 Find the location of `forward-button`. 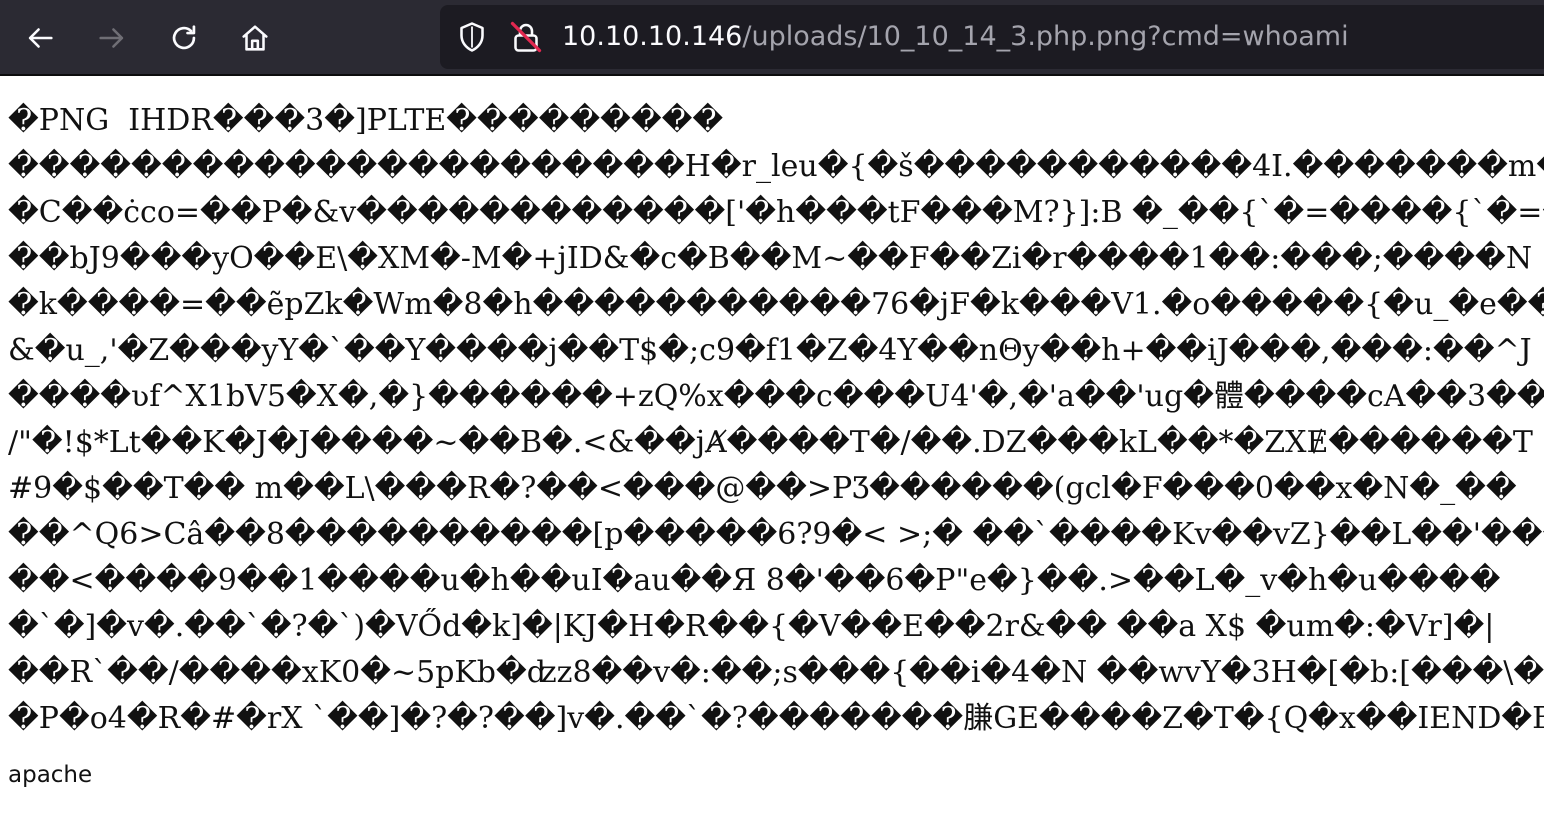

forward-button is located at coordinates (112, 38).